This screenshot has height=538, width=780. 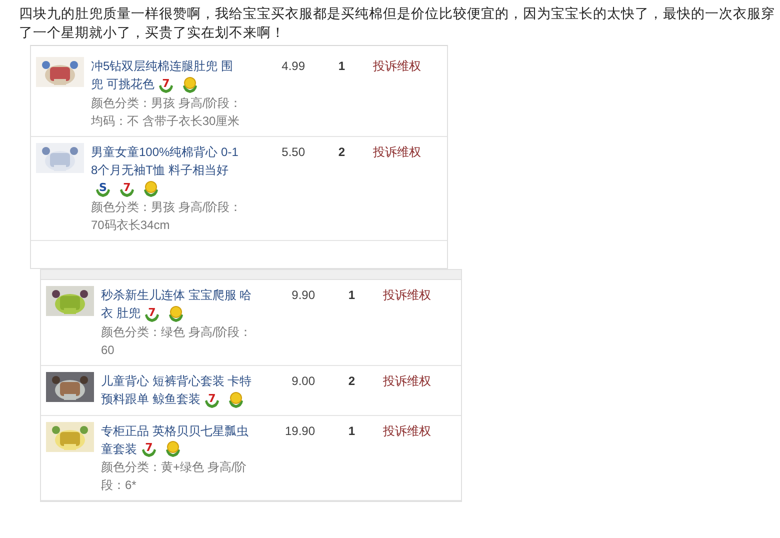 What do you see at coordinates (167, 112) in the screenshot?
I see `product-spec: 颜色分类：男孩 身高/阶段：均码：不 含带子衣长30厘米` at bounding box center [167, 112].